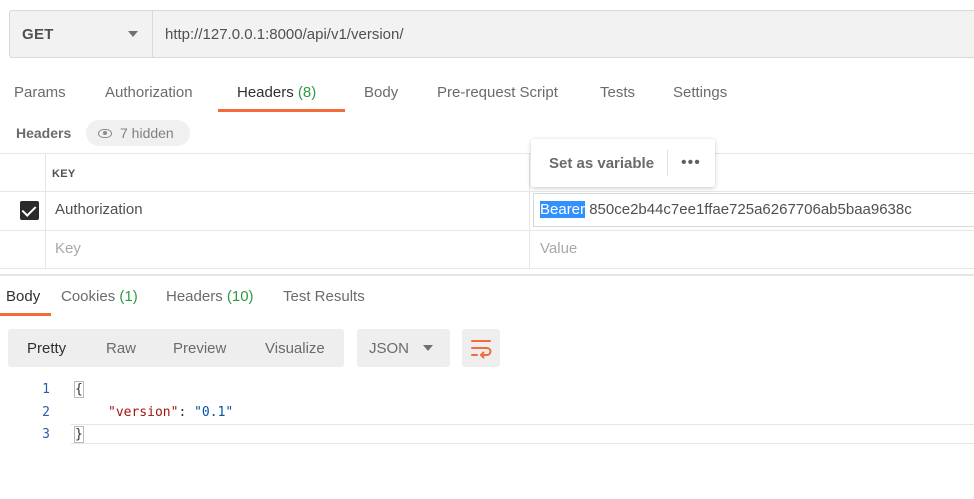  What do you see at coordinates (522, 434) in the screenshot?
I see `current-line-highlight` at bounding box center [522, 434].